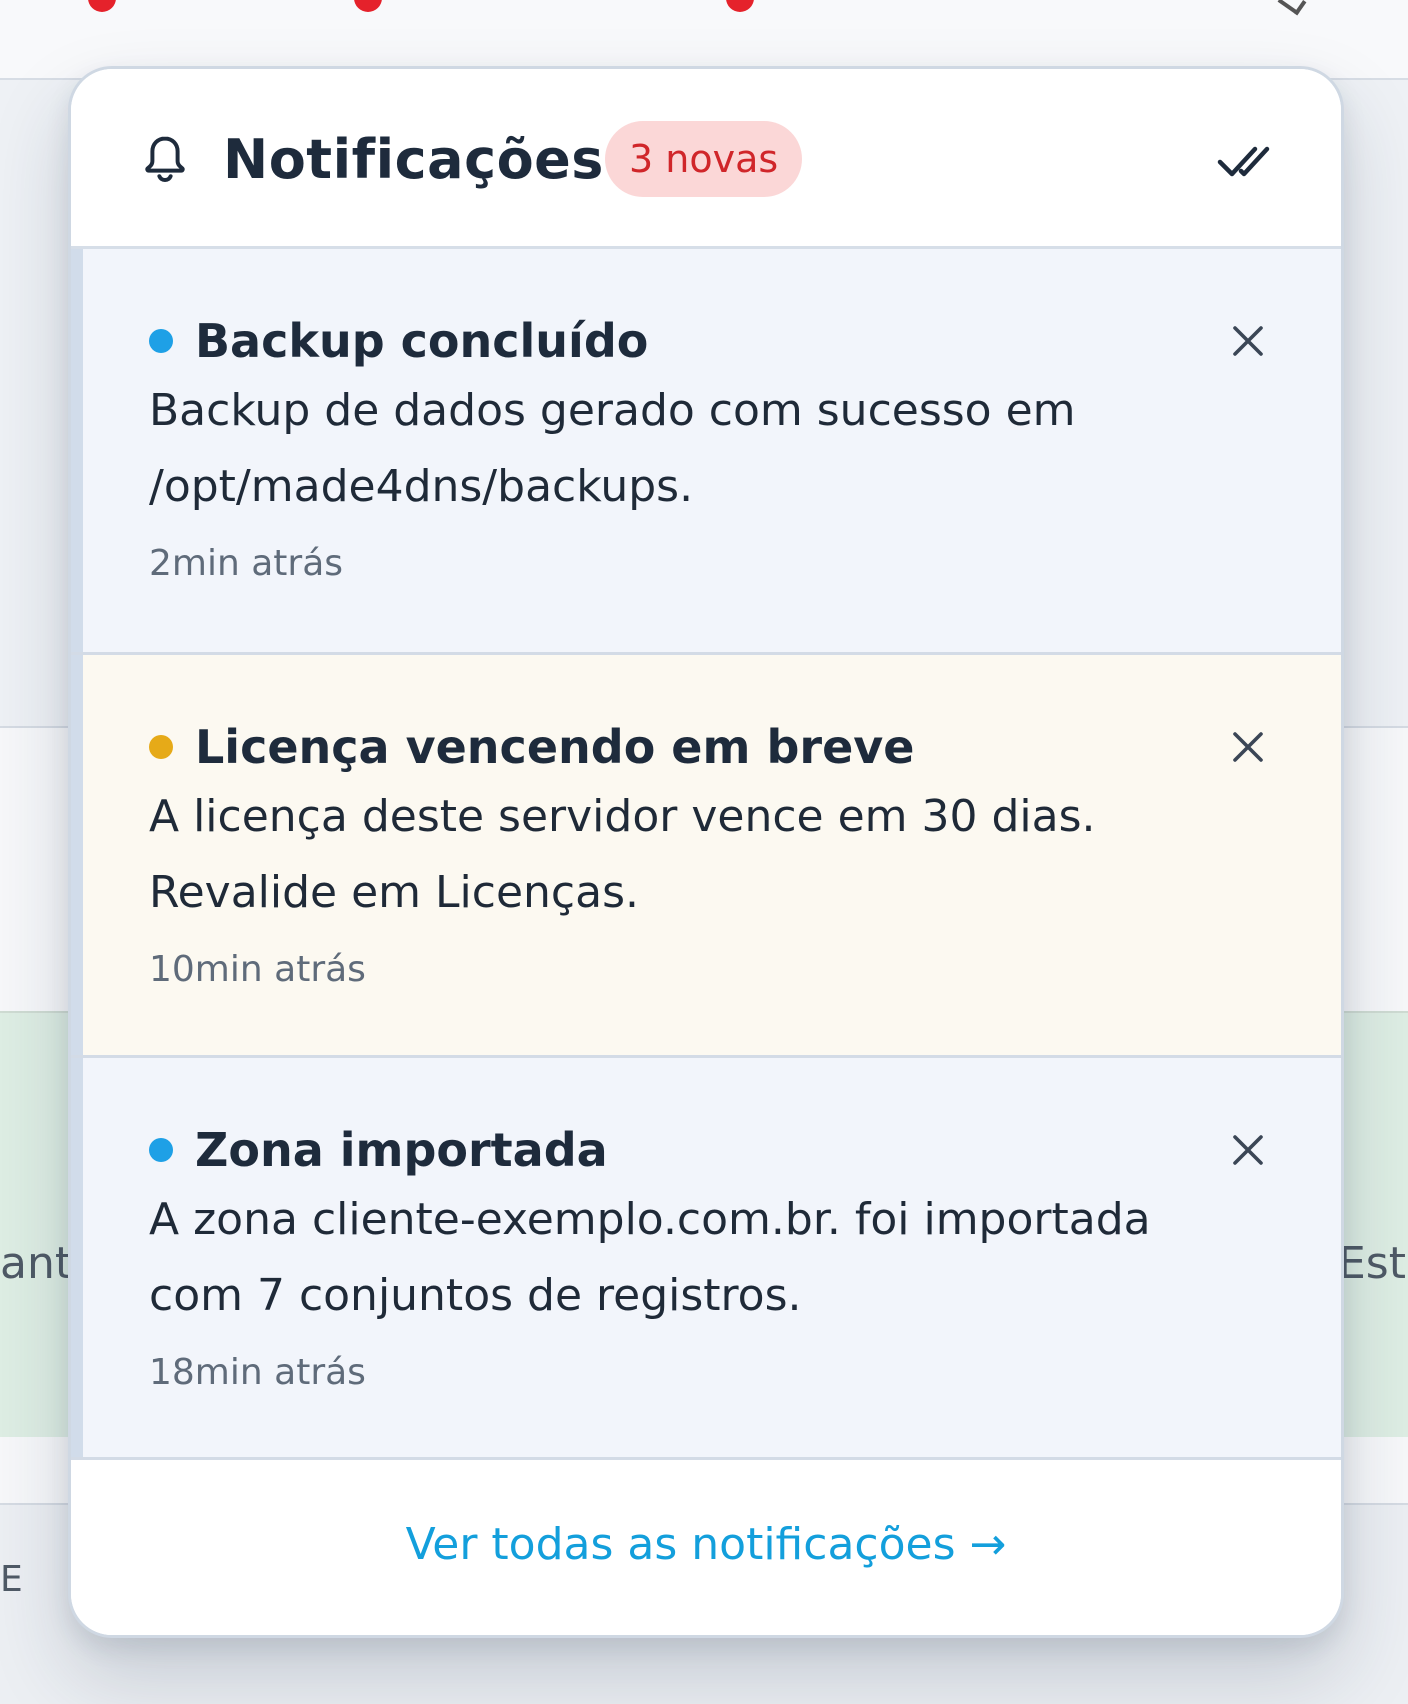 The height and width of the screenshot is (1704, 1408). Describe the element at coordinates (1373, 1263) in the screenshot. I see `table-cell: Este` at that location.